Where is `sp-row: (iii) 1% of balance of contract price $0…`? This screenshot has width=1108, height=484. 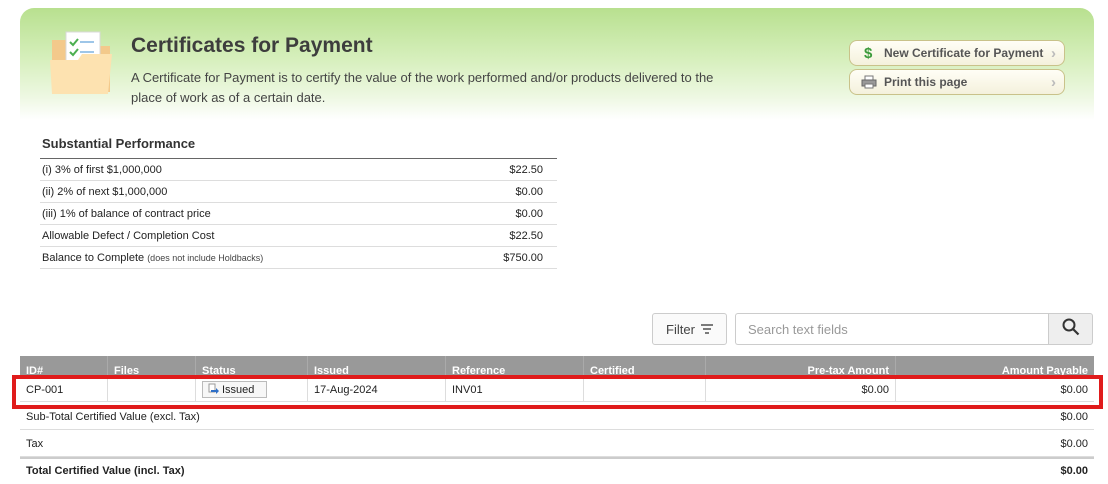
sp-row: (iii) 1% of balance of contract price $0… is located at coordinates (298, 214).